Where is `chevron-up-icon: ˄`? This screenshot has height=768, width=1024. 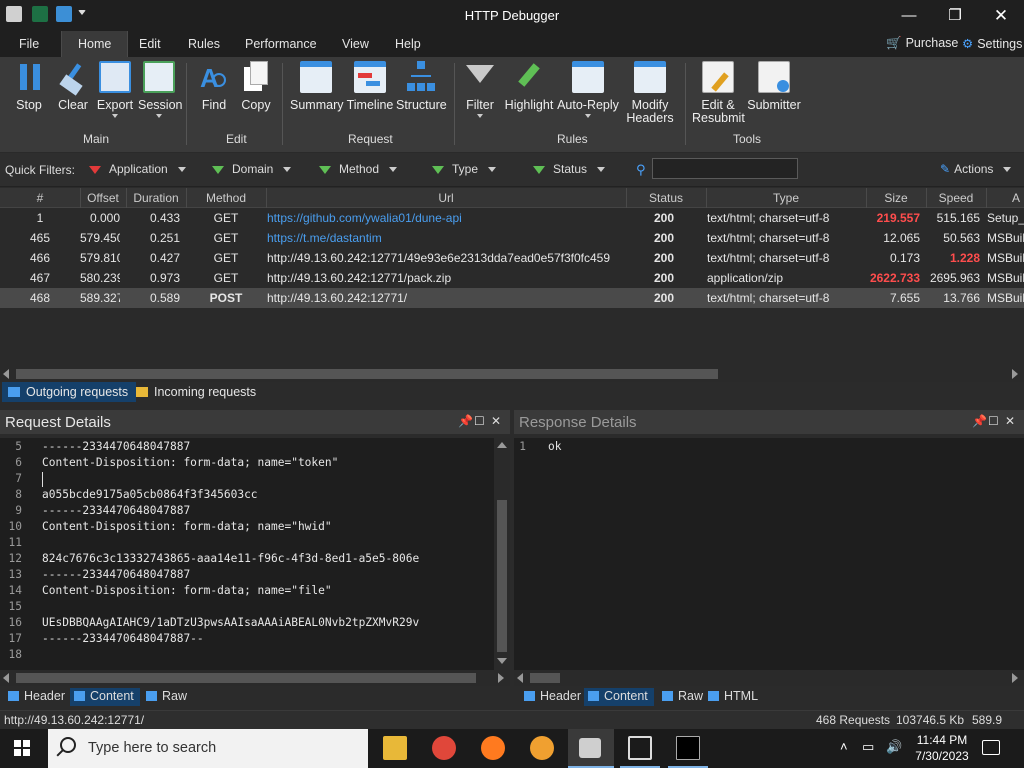 chevron-up-icon: ˄ is located at coordinates (844, 746).